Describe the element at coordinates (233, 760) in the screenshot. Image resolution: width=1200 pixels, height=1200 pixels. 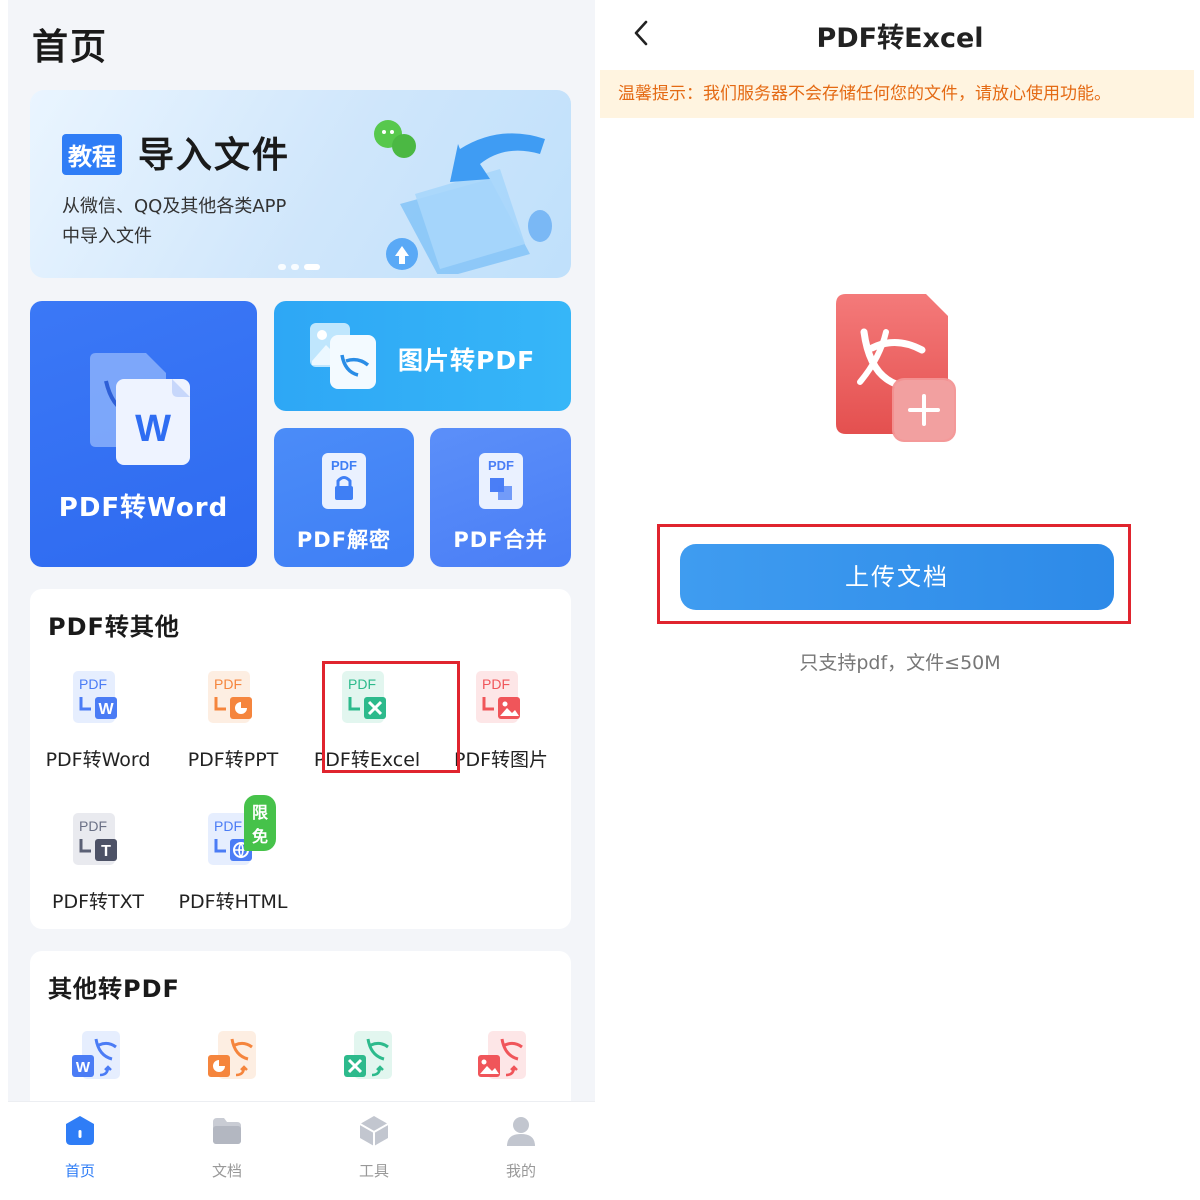
I see `item-label: PDF转PPT` at that location.